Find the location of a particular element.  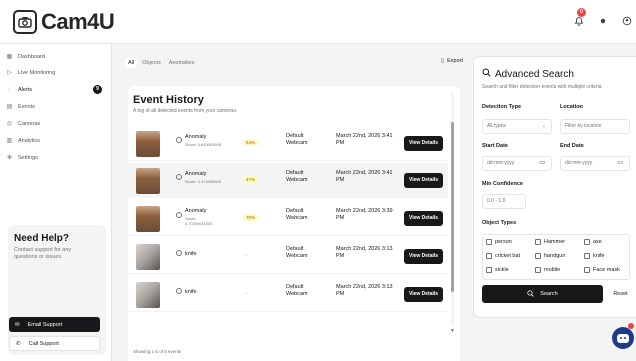

event-timestamp: March 22nd, 2026 3:39 PM is located at coordinates (364, 214).